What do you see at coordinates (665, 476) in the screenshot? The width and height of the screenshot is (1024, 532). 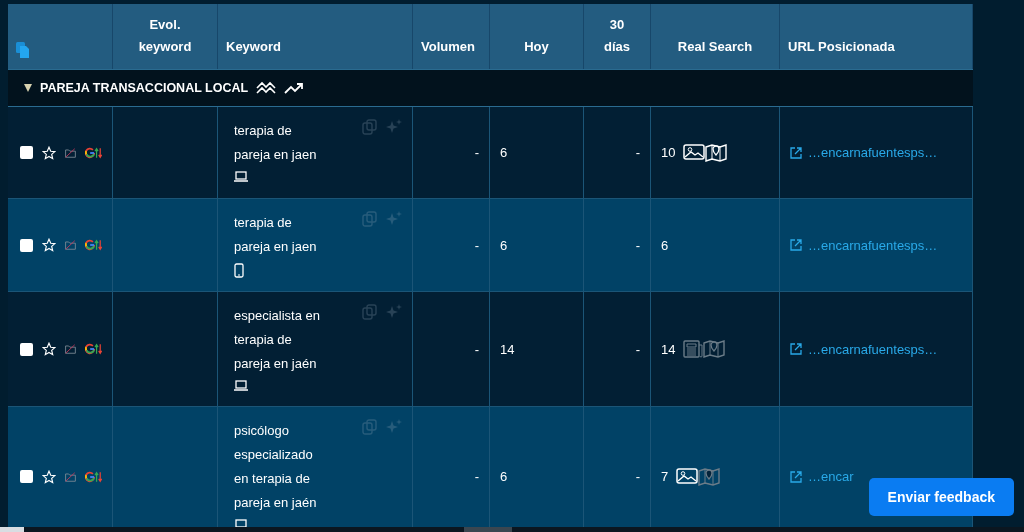 I see `search-count: 7` at bounding box center [665, 476].